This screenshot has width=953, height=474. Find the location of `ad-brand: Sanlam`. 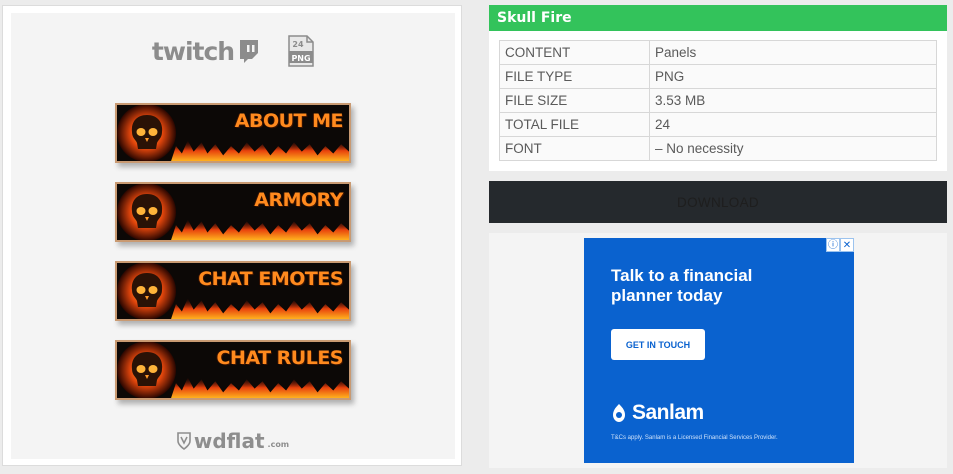

ad-brand: Sanlam is located at coordinates (657, 413).